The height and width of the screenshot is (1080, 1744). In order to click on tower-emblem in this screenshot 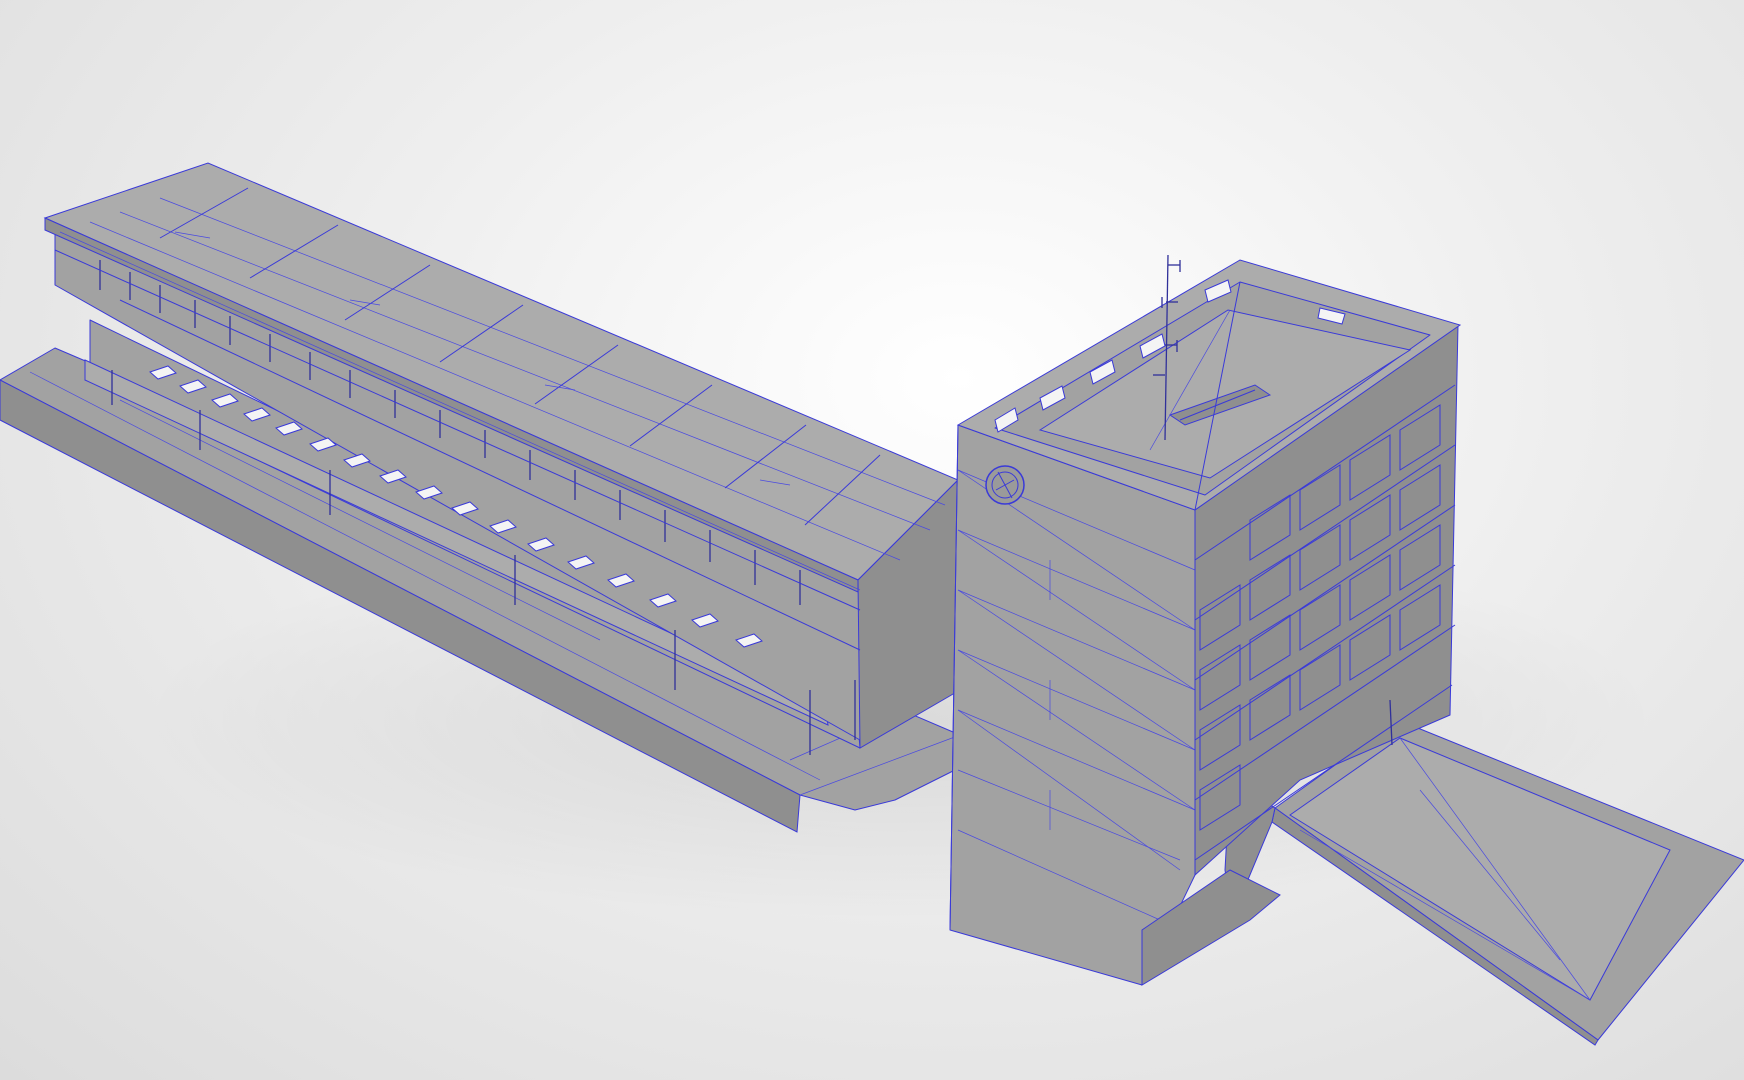, I will do `click(1005, 485)`.